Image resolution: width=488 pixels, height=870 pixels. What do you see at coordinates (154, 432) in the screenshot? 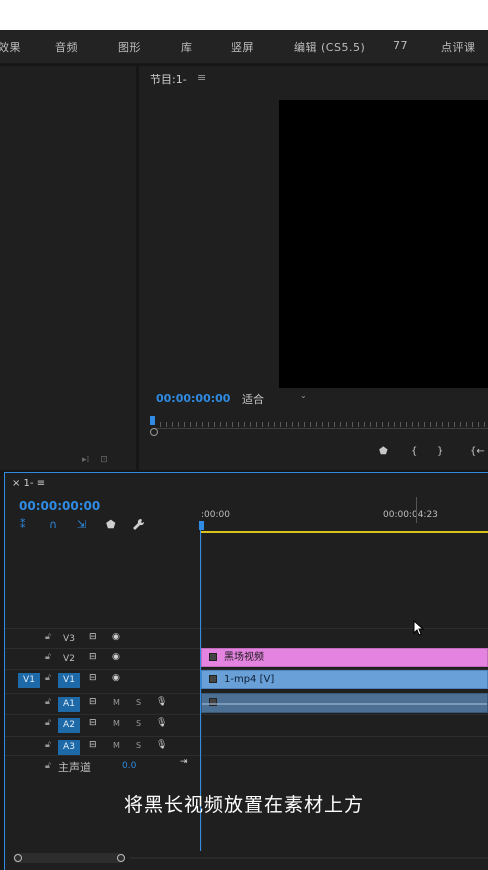
I see `zoom-handle-icon` at bounding box center [154, 432].